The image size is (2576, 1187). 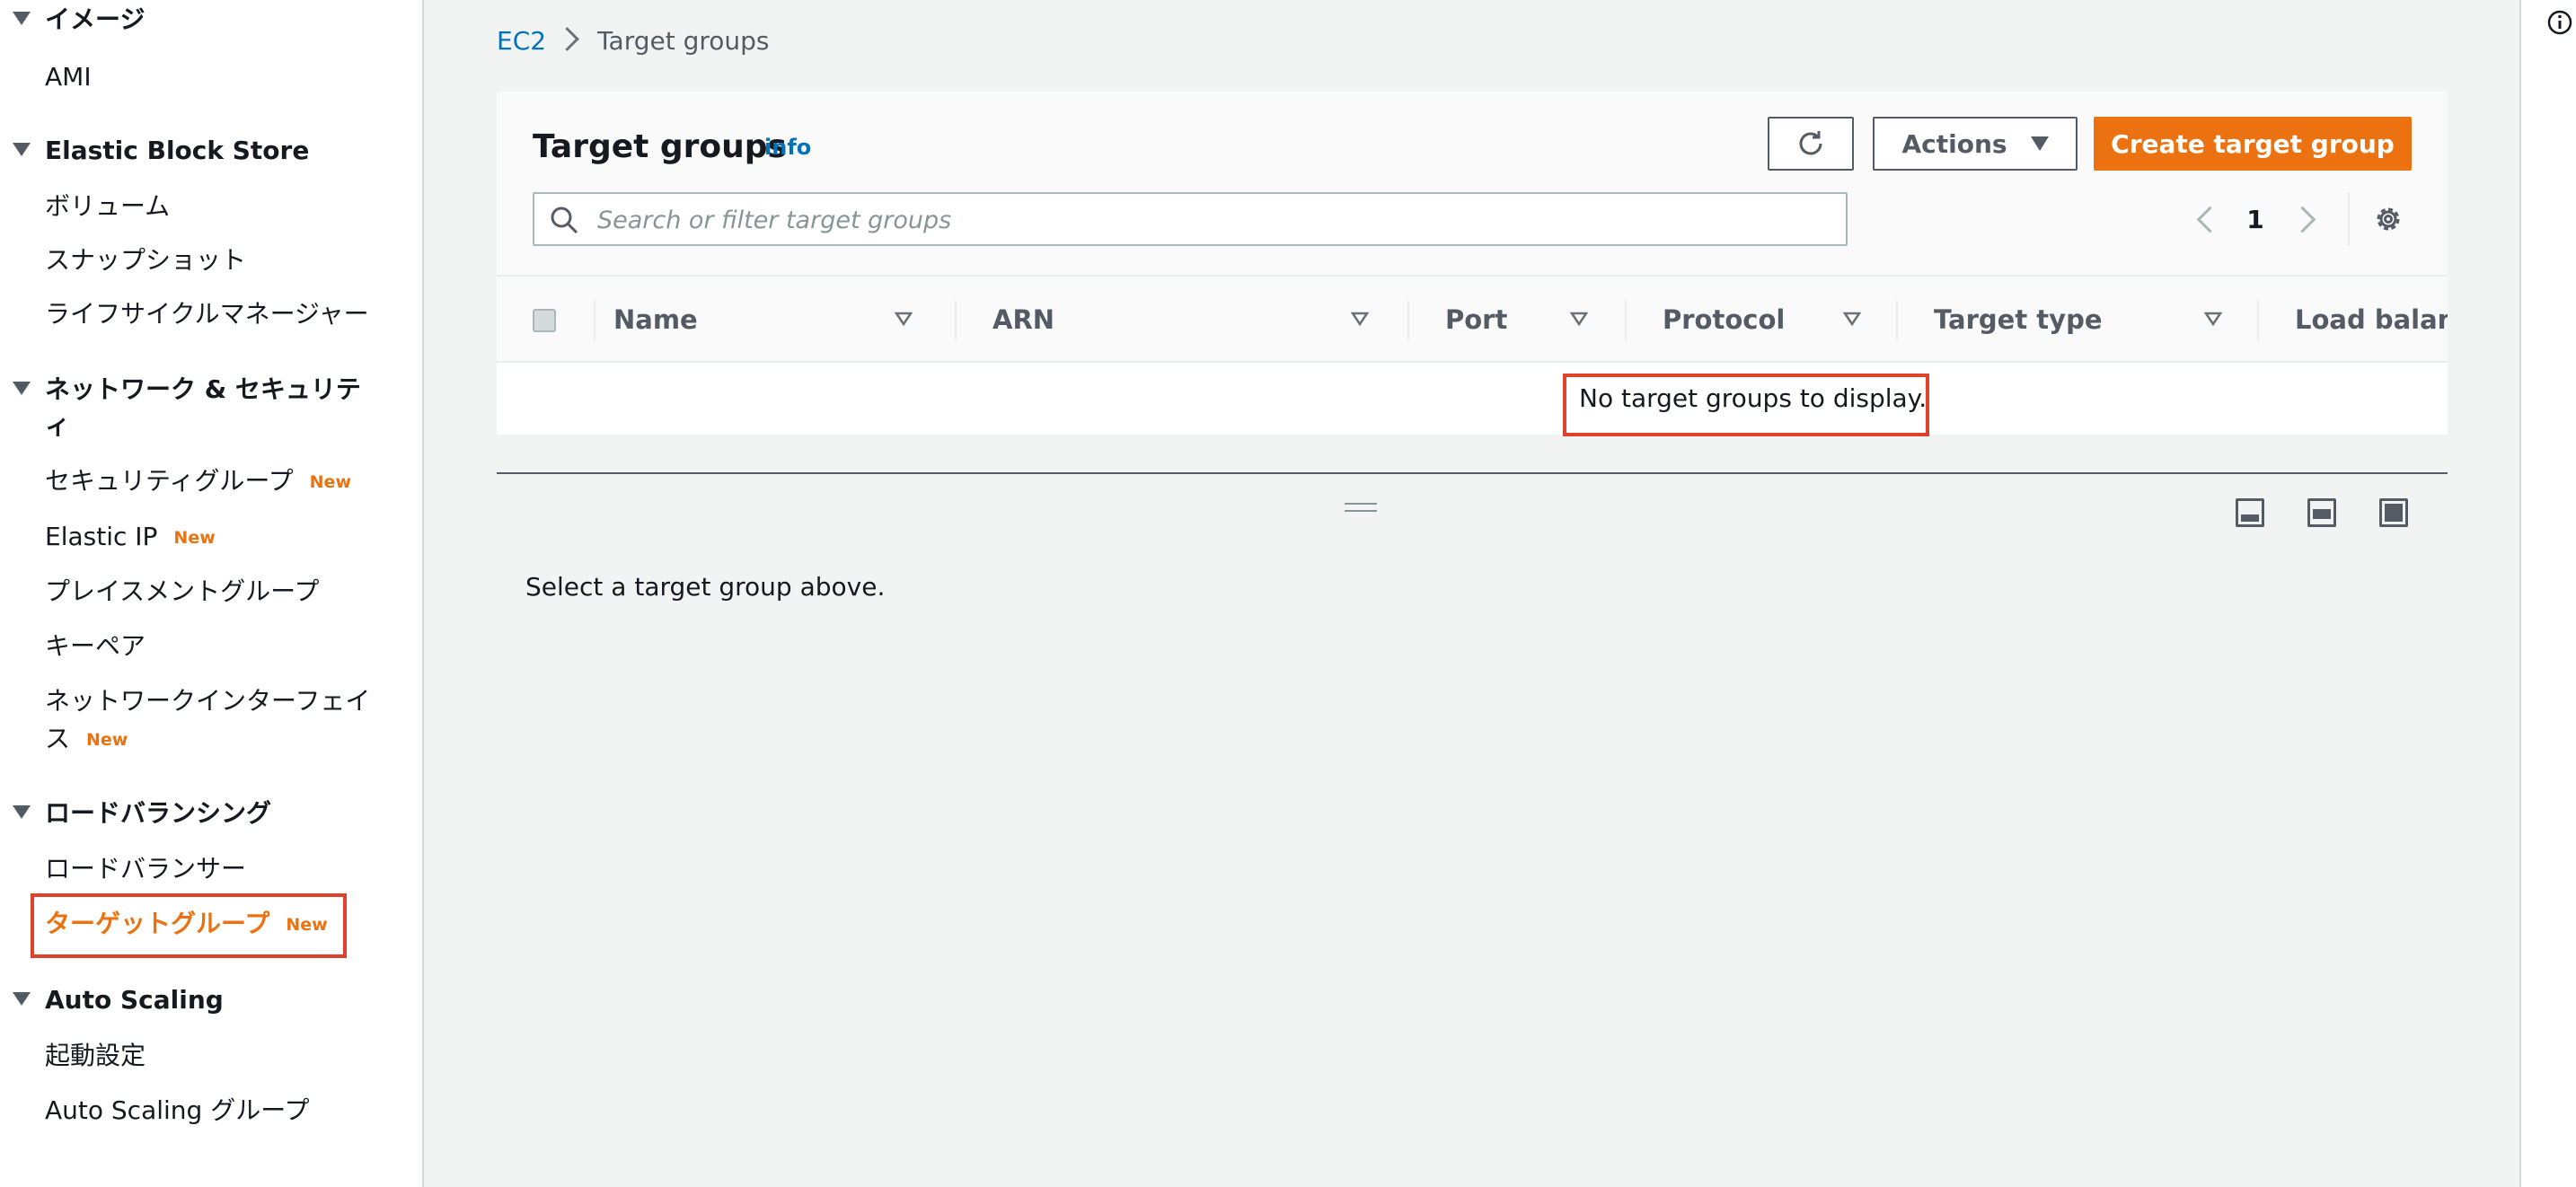 I want to click on chevron-left-icon, so click(x=2209, y=219).